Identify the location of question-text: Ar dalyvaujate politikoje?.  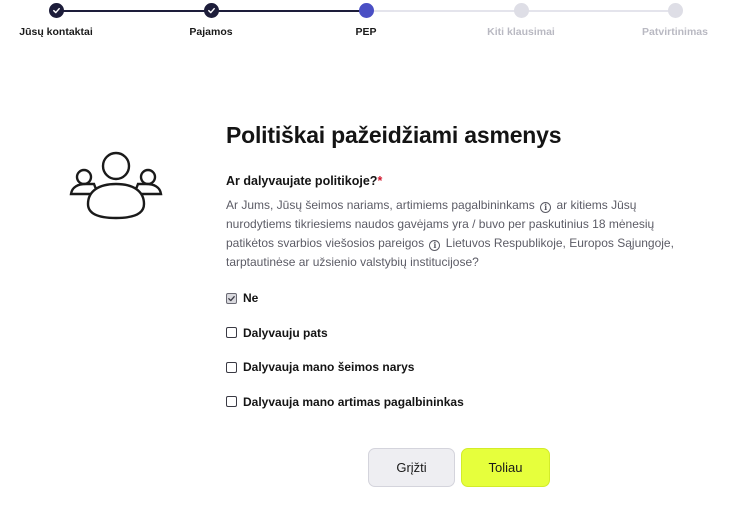
(302, 181).